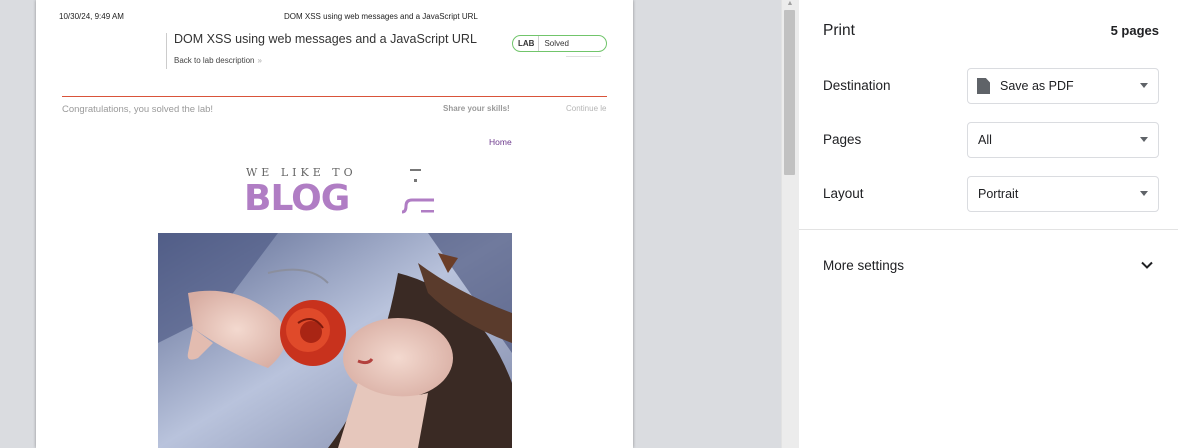 This screenshot has height=448, width=1178. I want to click on blog-logo: WE LIKE TO BLOG, so click(339, 192).